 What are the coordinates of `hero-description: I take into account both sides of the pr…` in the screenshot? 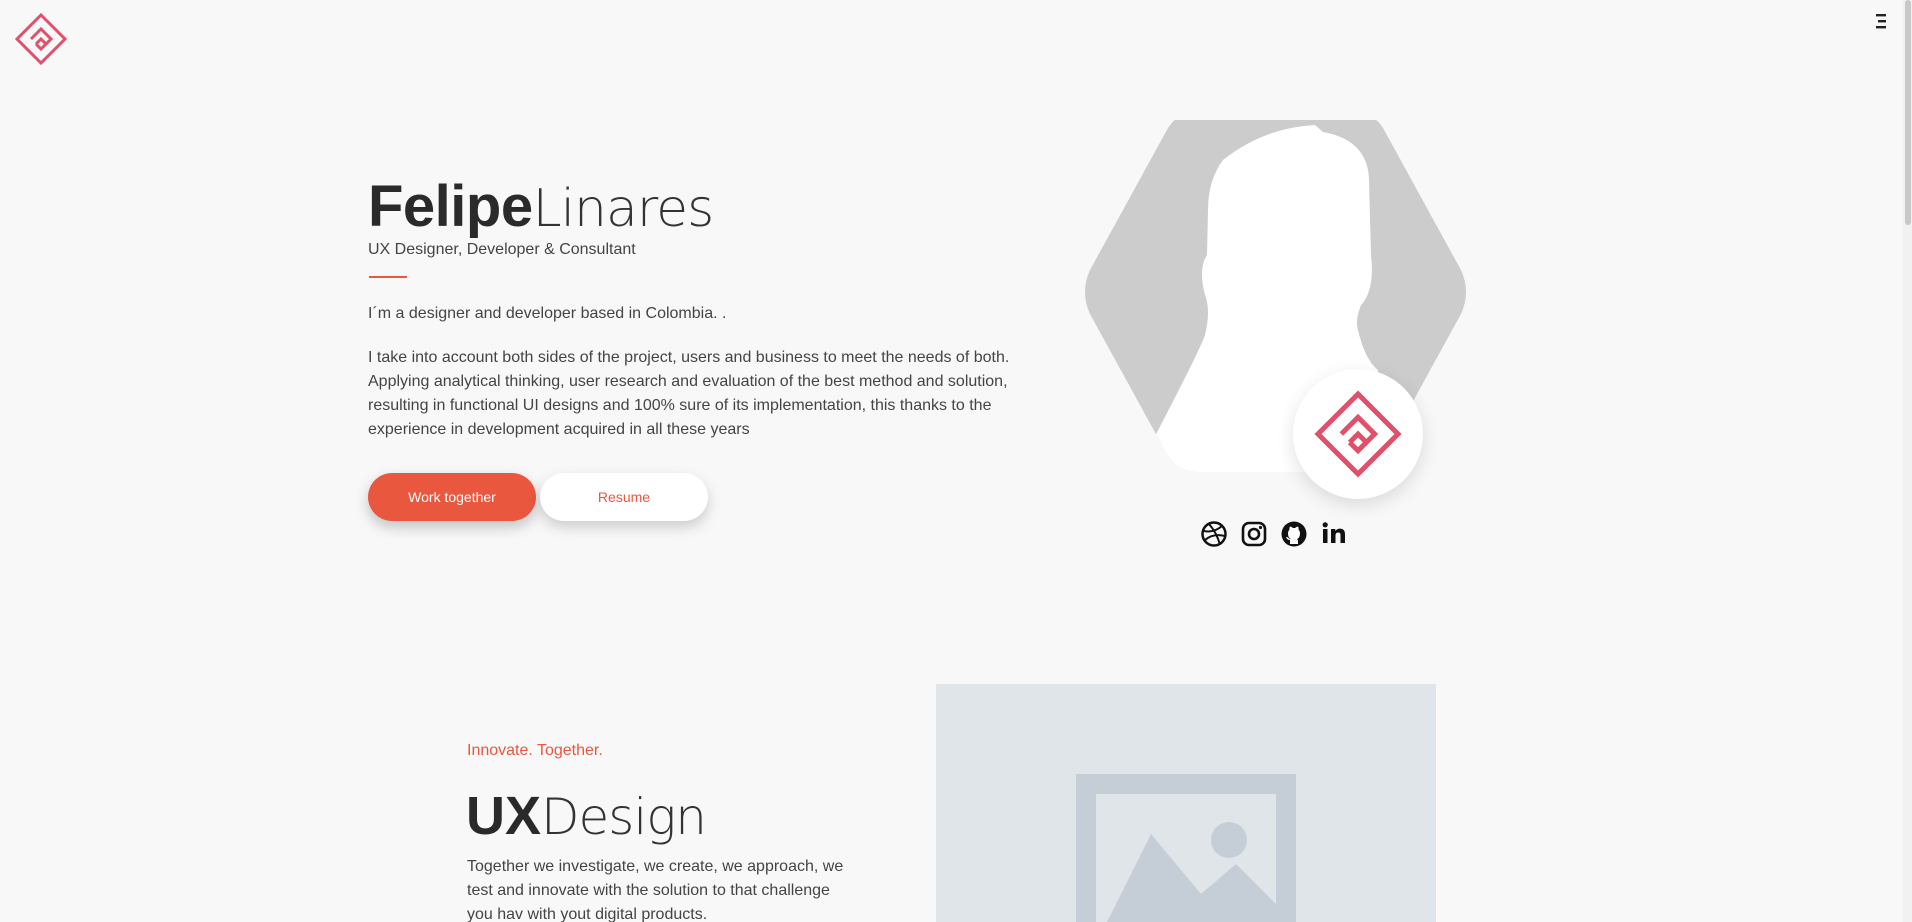 It's located at (689, 393).